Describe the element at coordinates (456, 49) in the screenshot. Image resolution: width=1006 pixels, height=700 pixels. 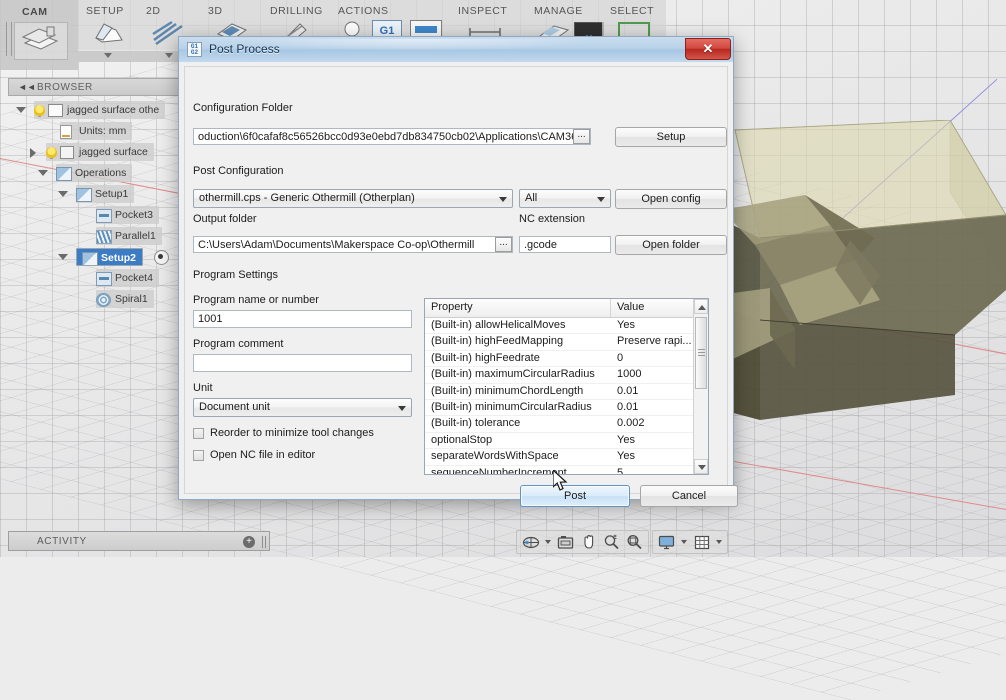
I see `dialog-titlebar: G1 G2 Post Process ✕` at that location.